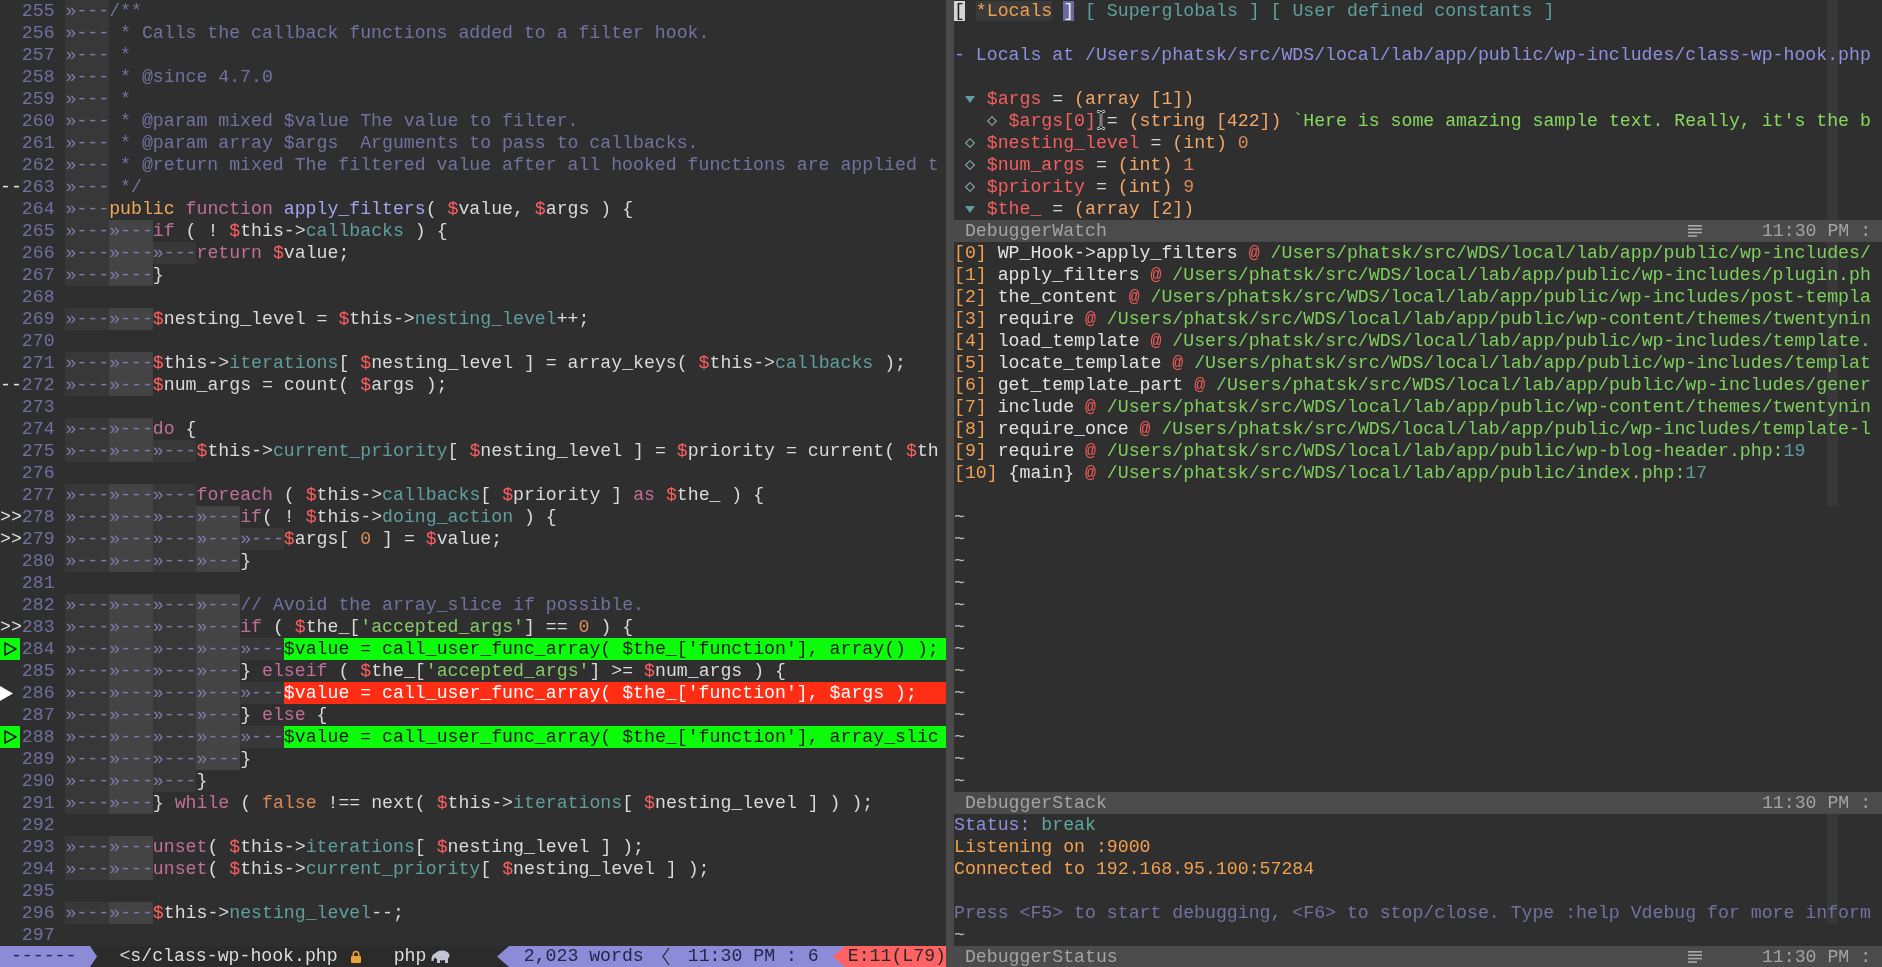  I want to click on code-line: »---public function apply_filters( $value, $args ) {, so click(349, 209).